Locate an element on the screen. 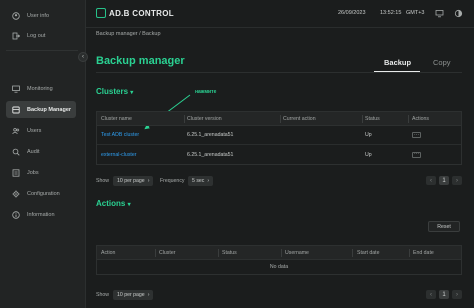 The image size is (474, 308). audit-icon is located at coordinates (16, 152).